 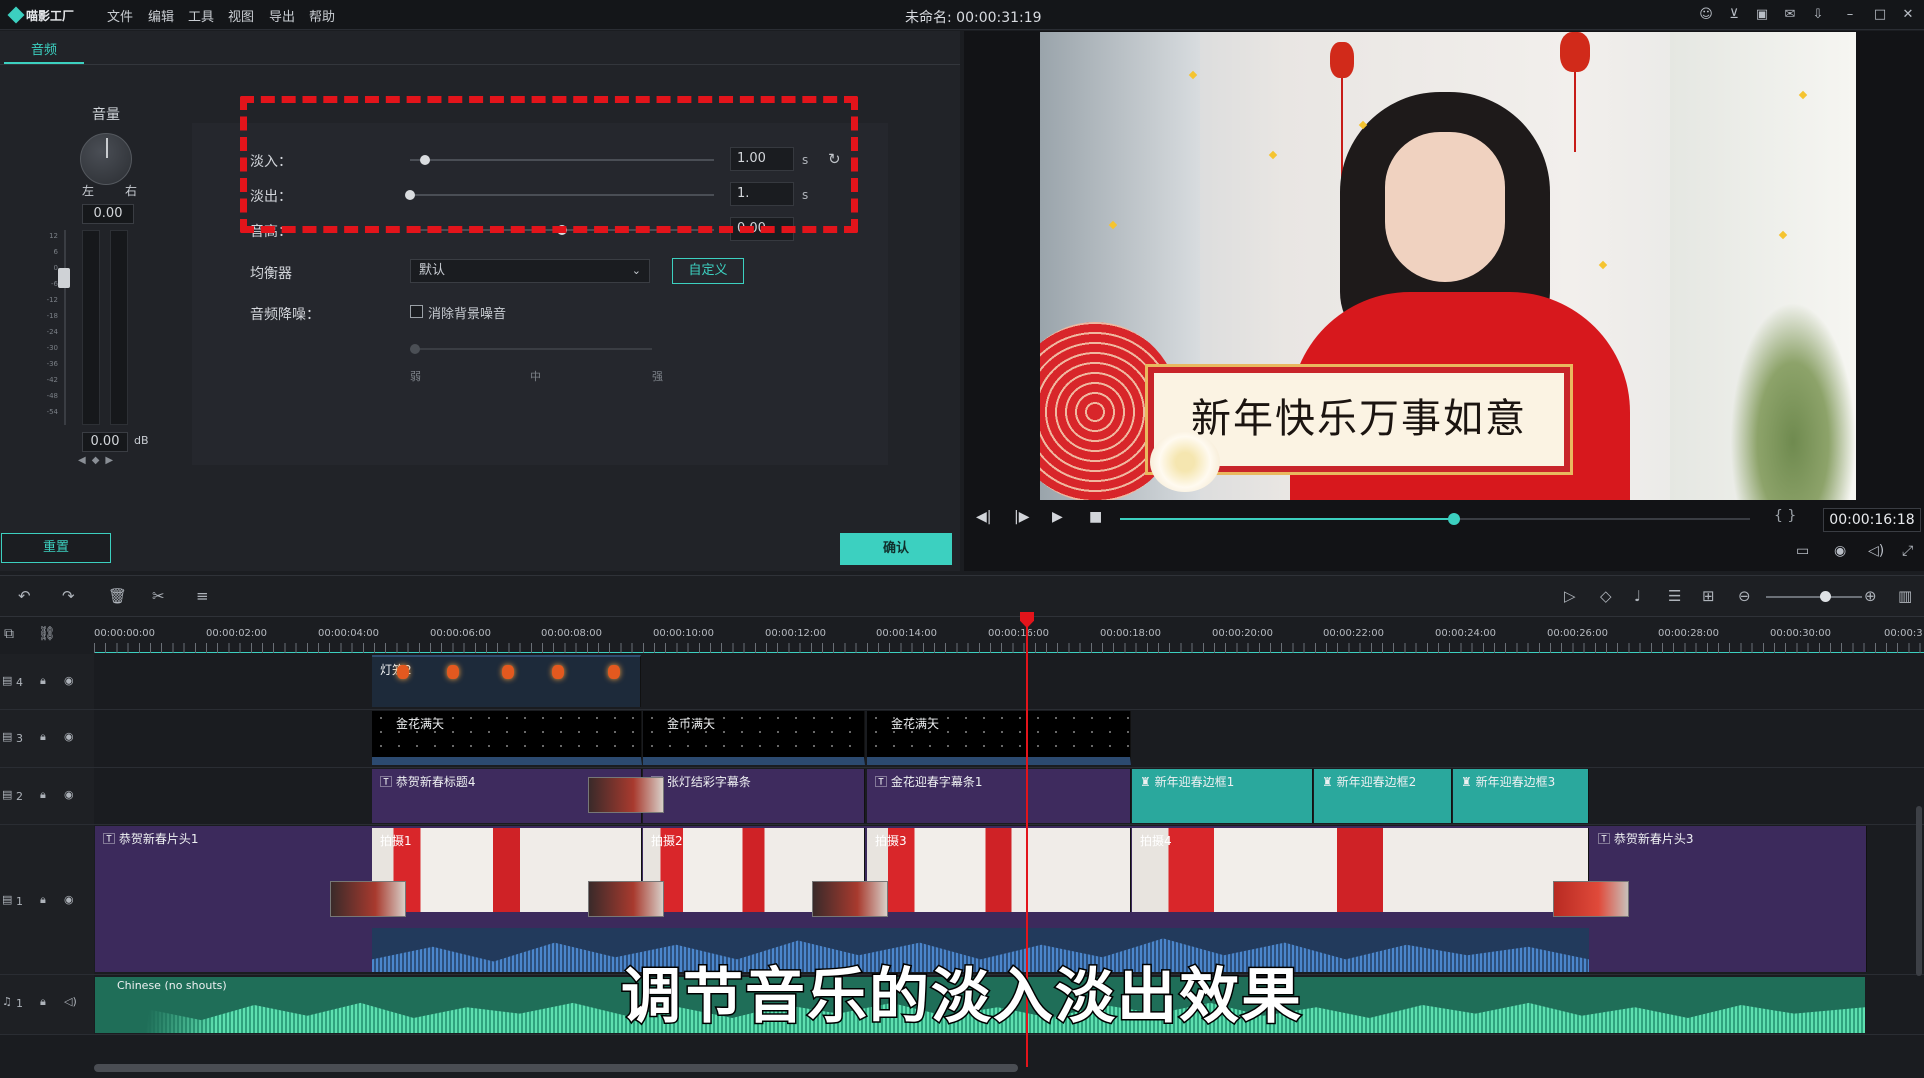 What do you see at coordinates (907, 633) in the screenshot?
I see `ruler-label: 00:00:14:00` at bounding box center [907, 633].